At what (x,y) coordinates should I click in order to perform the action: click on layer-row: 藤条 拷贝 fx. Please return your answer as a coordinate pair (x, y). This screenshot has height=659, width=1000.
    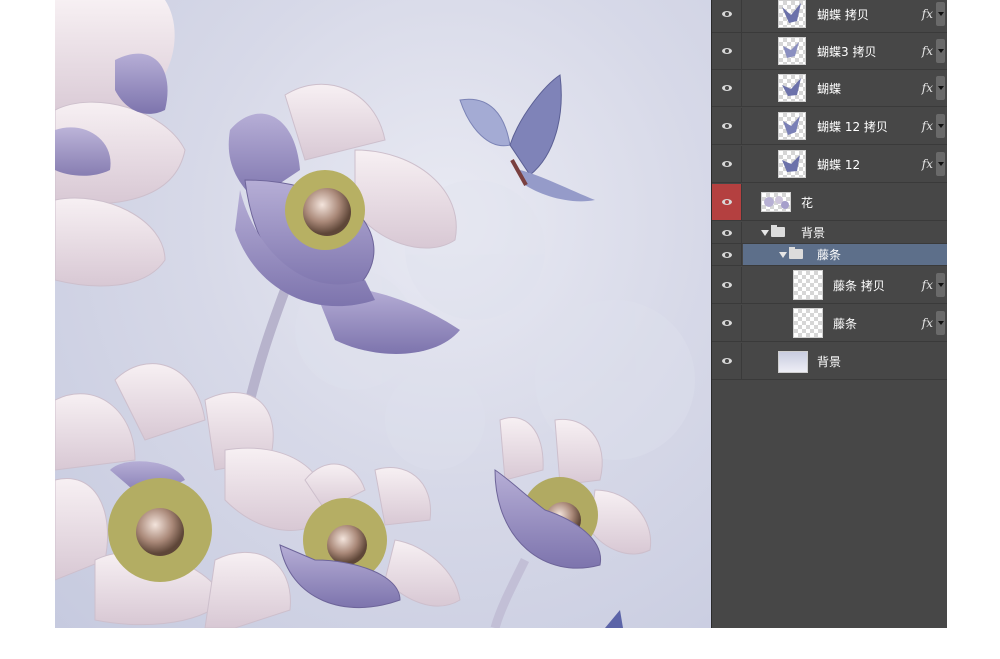
    Looking at the image, I should click on (829, 285).